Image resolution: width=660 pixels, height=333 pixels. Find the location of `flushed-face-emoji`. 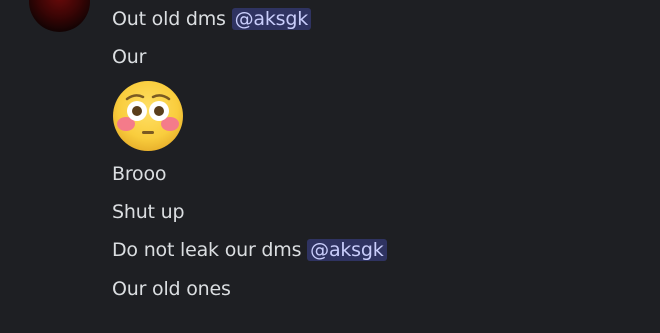

flushed-face-emoji is located at coordinates (148, 116).